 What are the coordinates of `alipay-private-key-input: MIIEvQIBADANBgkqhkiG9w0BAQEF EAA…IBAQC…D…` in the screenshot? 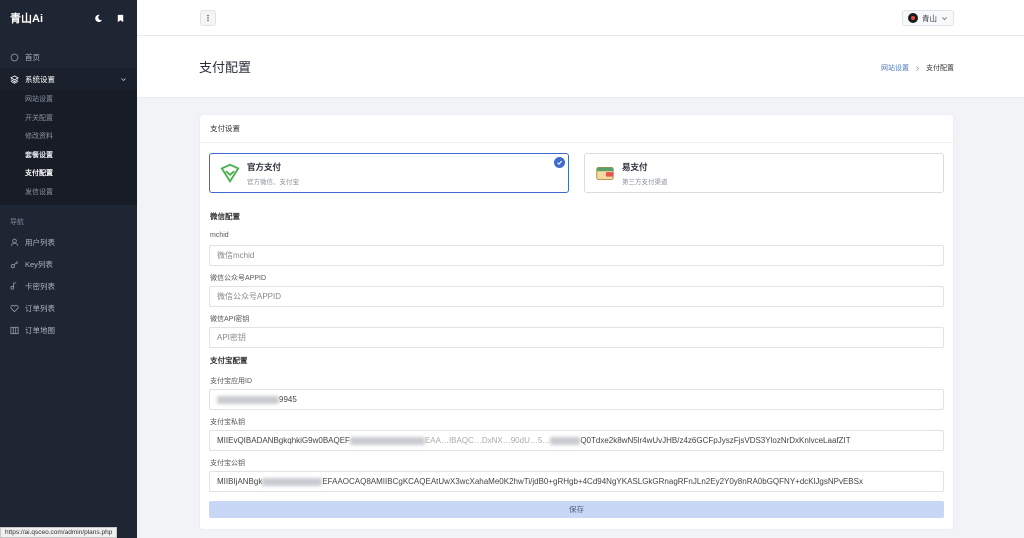 It's located at (576, 440).